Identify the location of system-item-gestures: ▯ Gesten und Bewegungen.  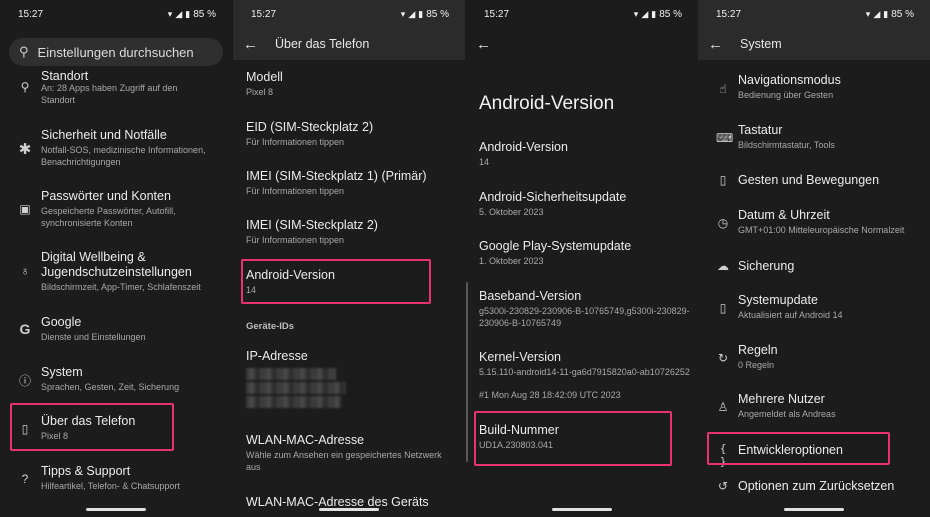
(814, 181).